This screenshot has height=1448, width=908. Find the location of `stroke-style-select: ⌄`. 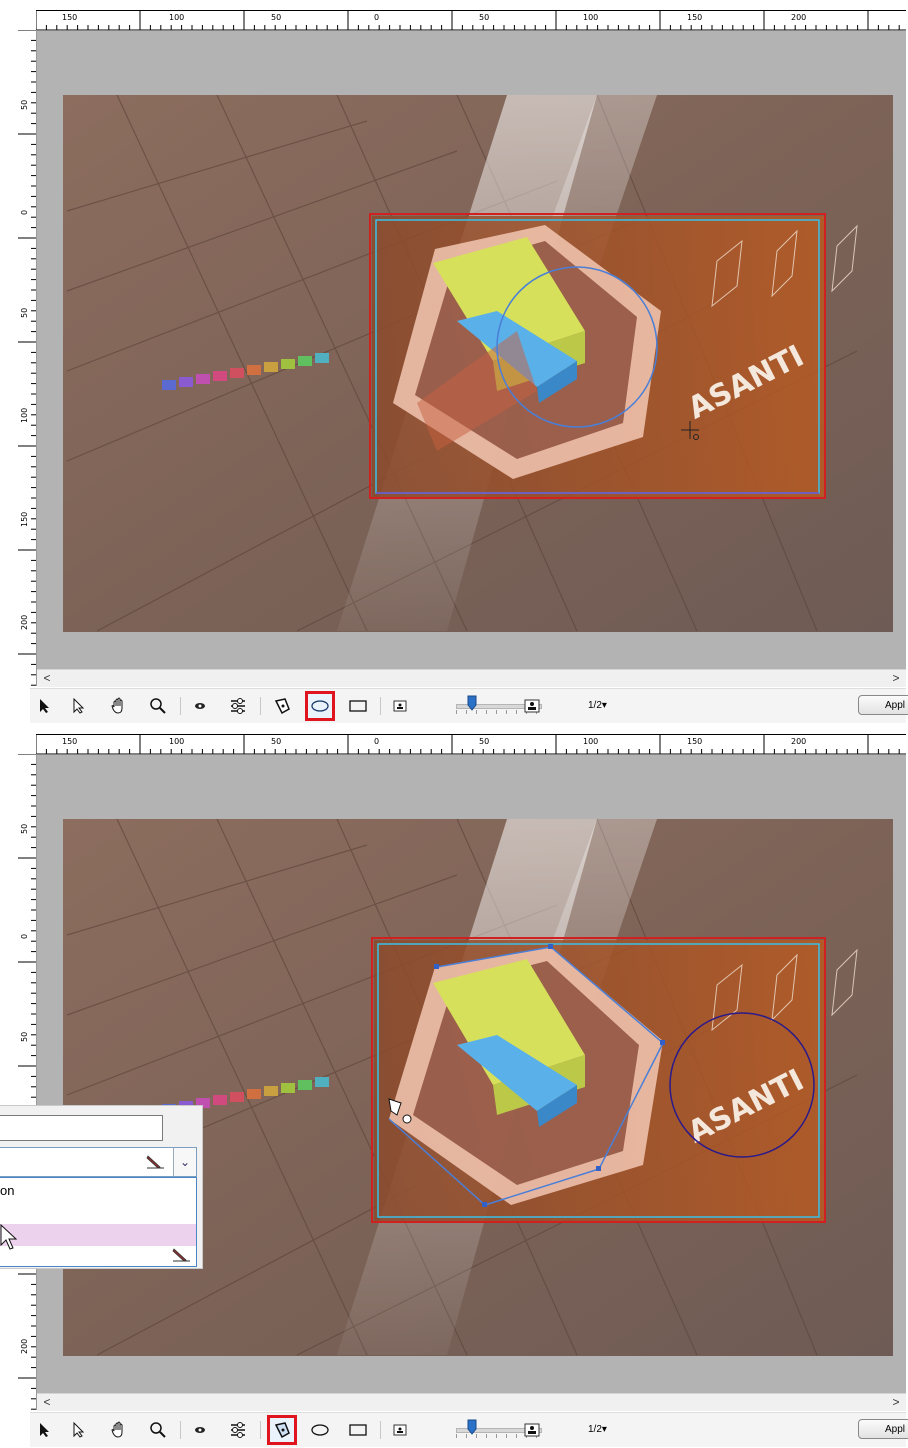

stroke-style-select: ⌄ is located at coordinates (98, 1162).